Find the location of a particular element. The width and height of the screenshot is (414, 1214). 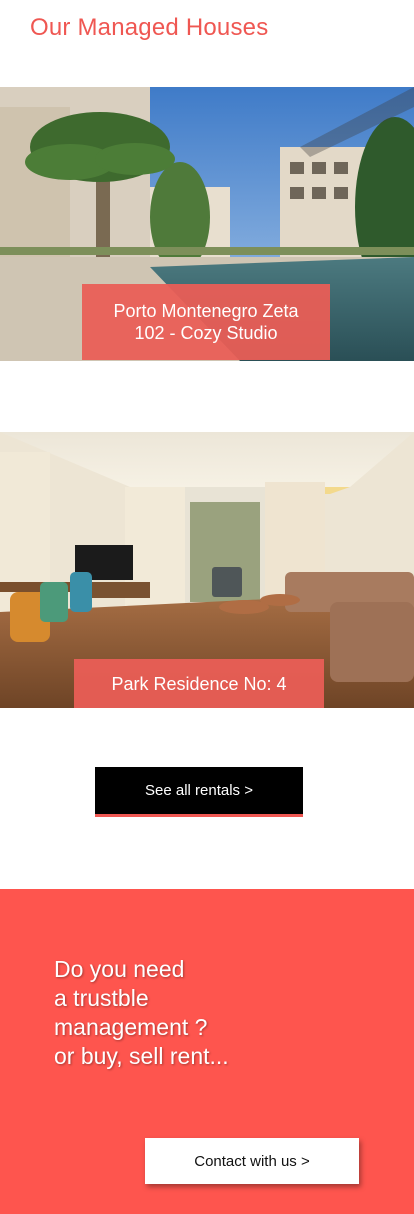

listing-label-line: 102 - Cozy Studio is located at coordinates (206, 333).